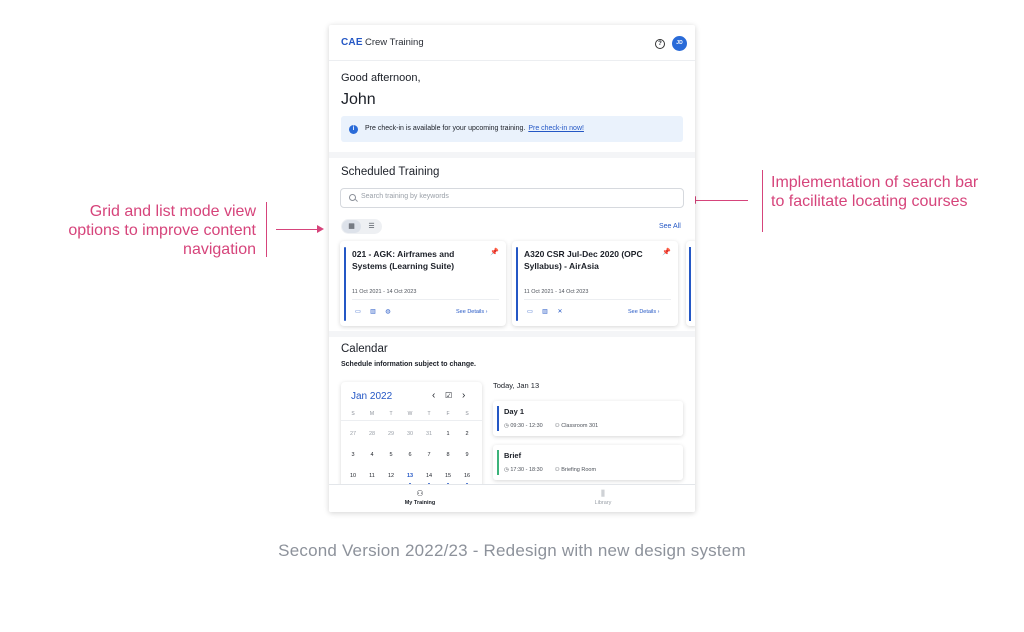 The image size is (1024, 632). Describe the element at coordinates (463, 395) in the screenshot. I see `next-month-icon: ›` at that location.